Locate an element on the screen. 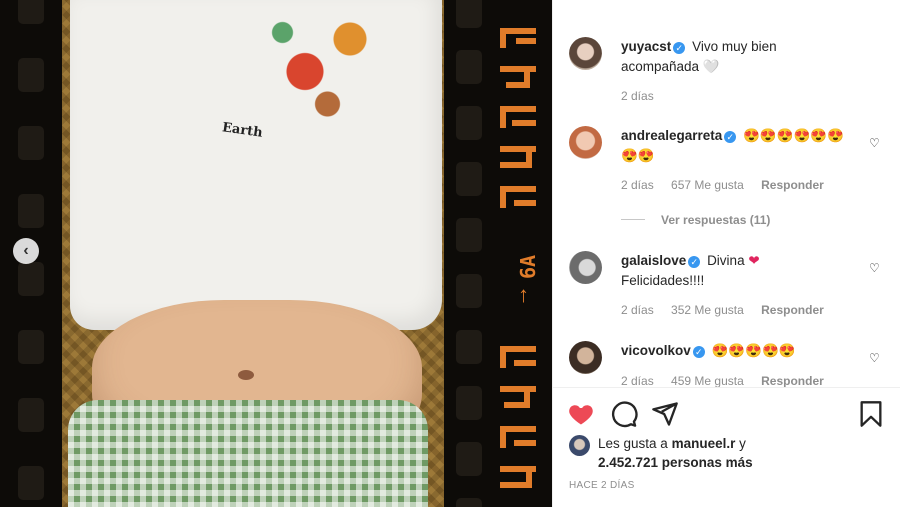 The height and width of the screenshot is (507, 900). comment-text-continued: Felicidades!!!! is located at coordinates (663, 280).